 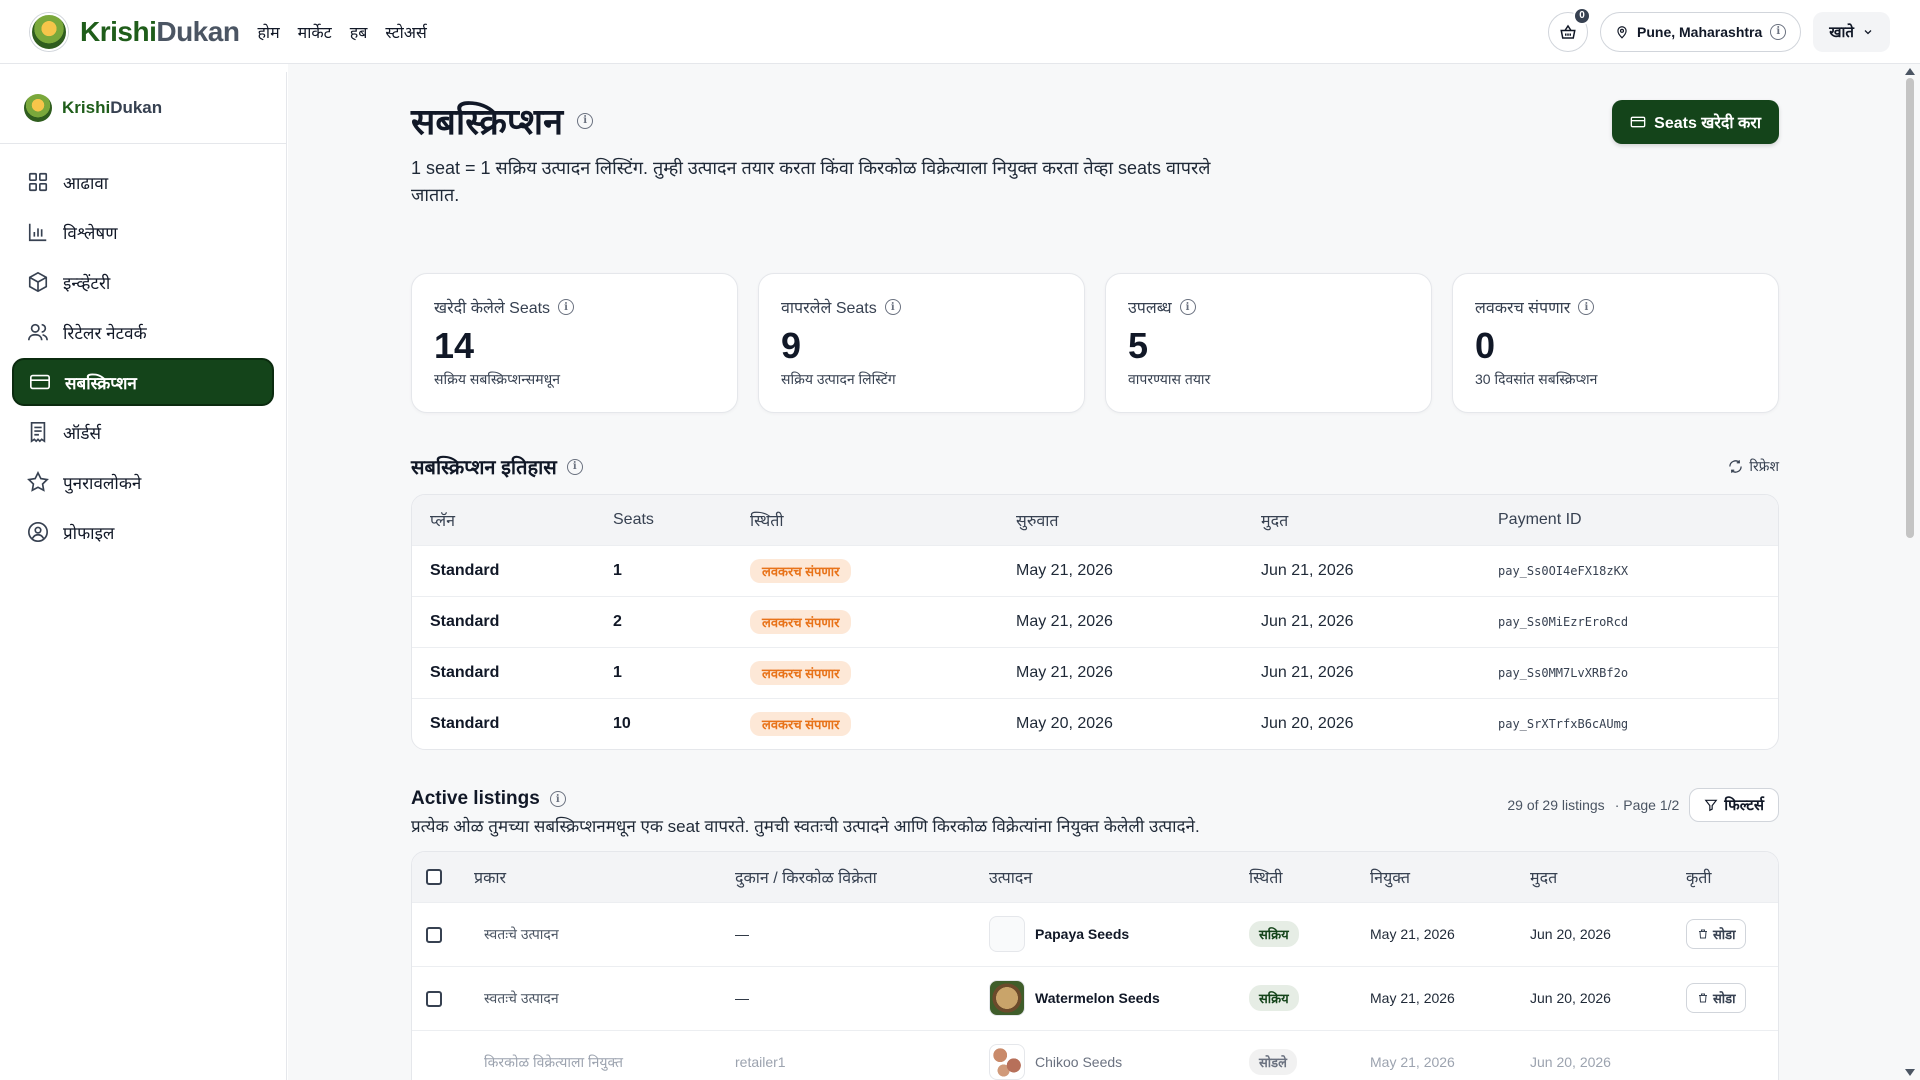 I want to click on column-header: मुदत, so click(x=1544, y=878).